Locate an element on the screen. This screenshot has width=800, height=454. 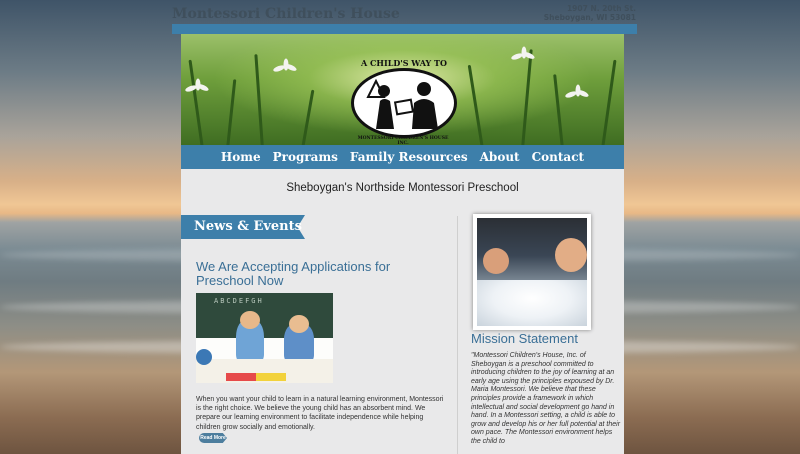
nav-contact: Contact is located at coordinates (558, 157).